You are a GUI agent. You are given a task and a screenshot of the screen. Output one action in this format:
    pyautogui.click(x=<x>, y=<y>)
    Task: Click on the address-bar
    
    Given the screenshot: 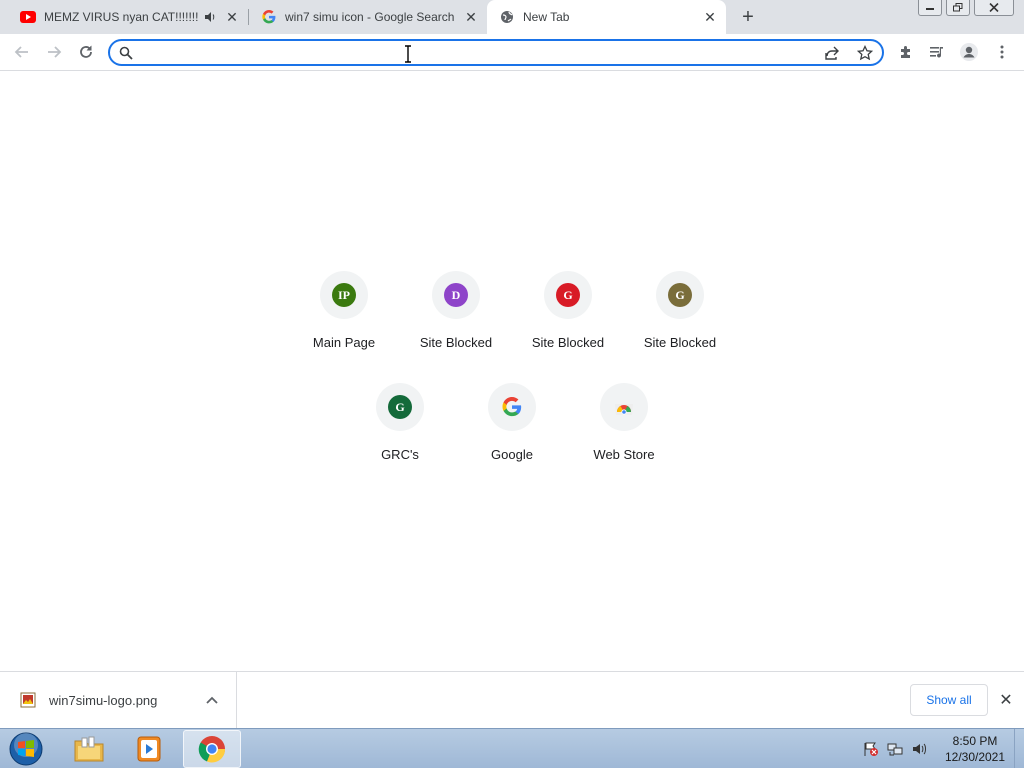 What is the action you would take?
    pyautogui.click(x=496, y=52)
    